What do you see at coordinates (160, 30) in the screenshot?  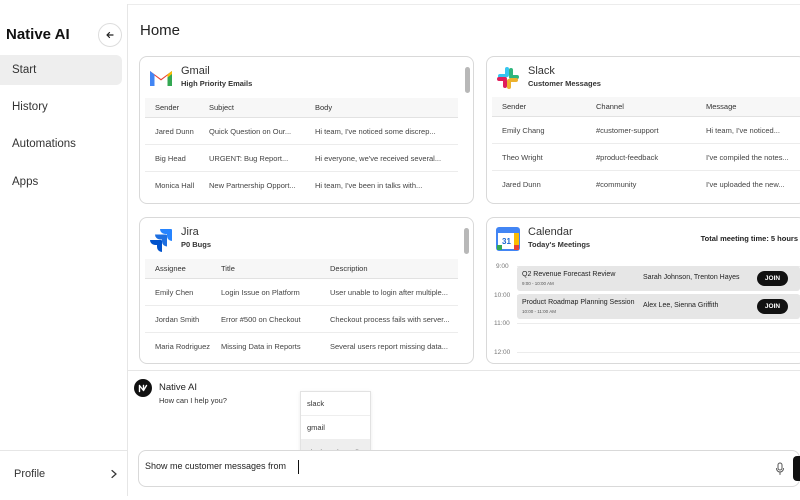 I see `page-title: Home` at bounding box center [160, 30].